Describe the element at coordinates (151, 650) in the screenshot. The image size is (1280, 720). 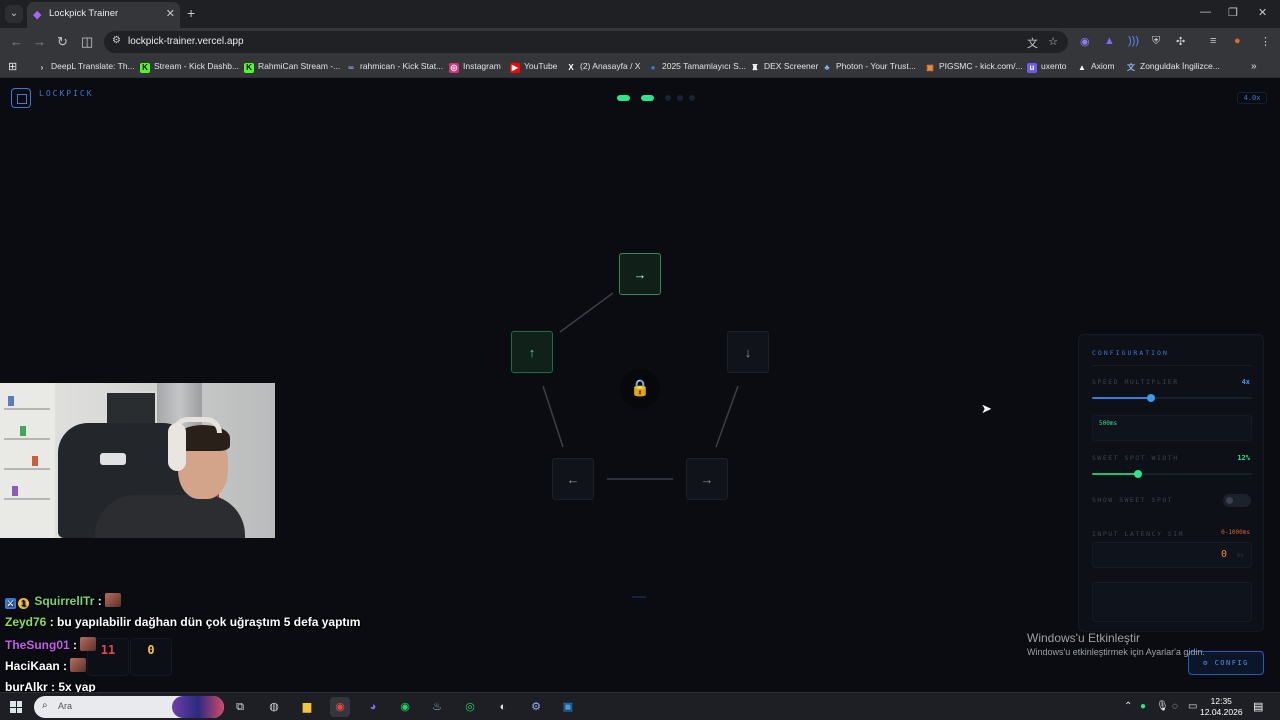
I see `streak-value: 0` at that location.